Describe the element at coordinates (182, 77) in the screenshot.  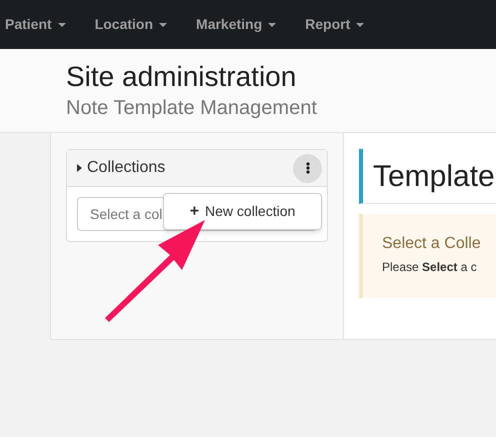
I see `page-title: Site administration` at that location.